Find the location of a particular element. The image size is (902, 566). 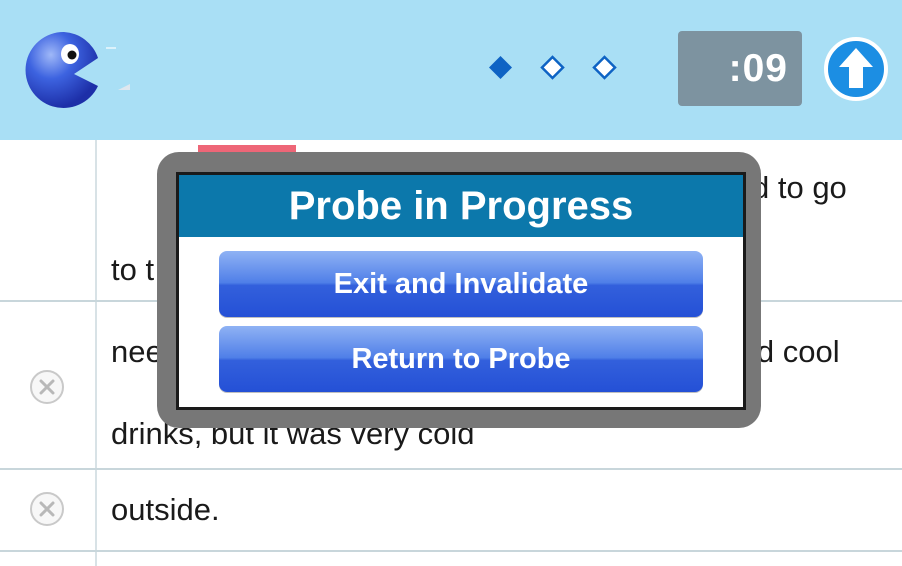

progress-diamonds is located at coordinates (552, 67).